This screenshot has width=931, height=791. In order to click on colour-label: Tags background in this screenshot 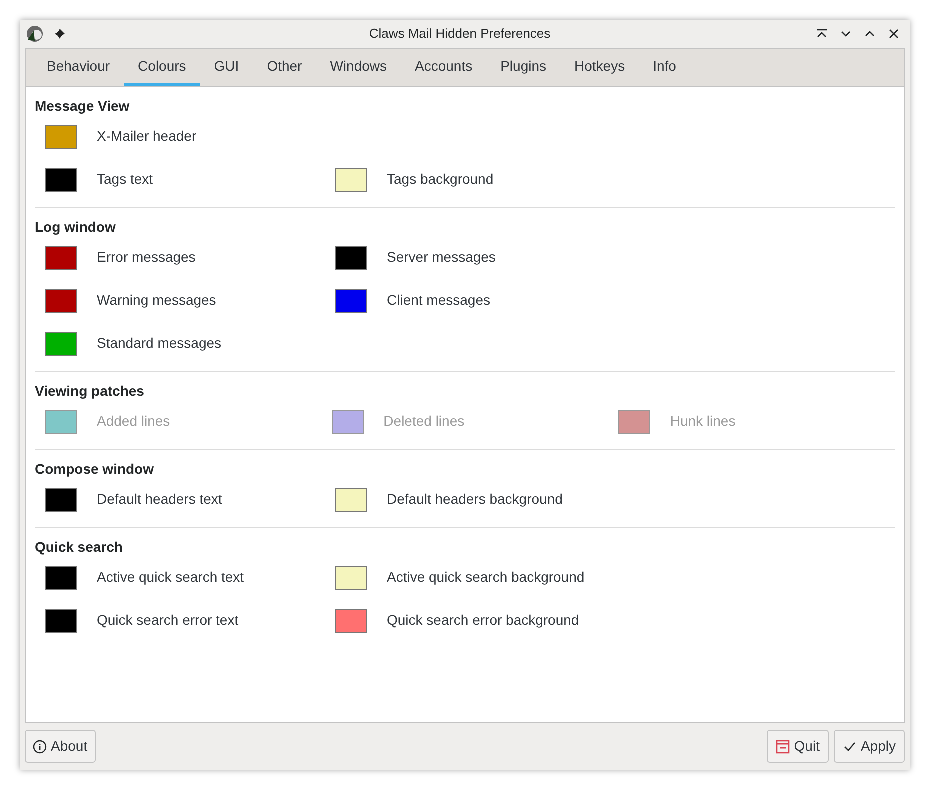, I will do `click(440, 179)`.